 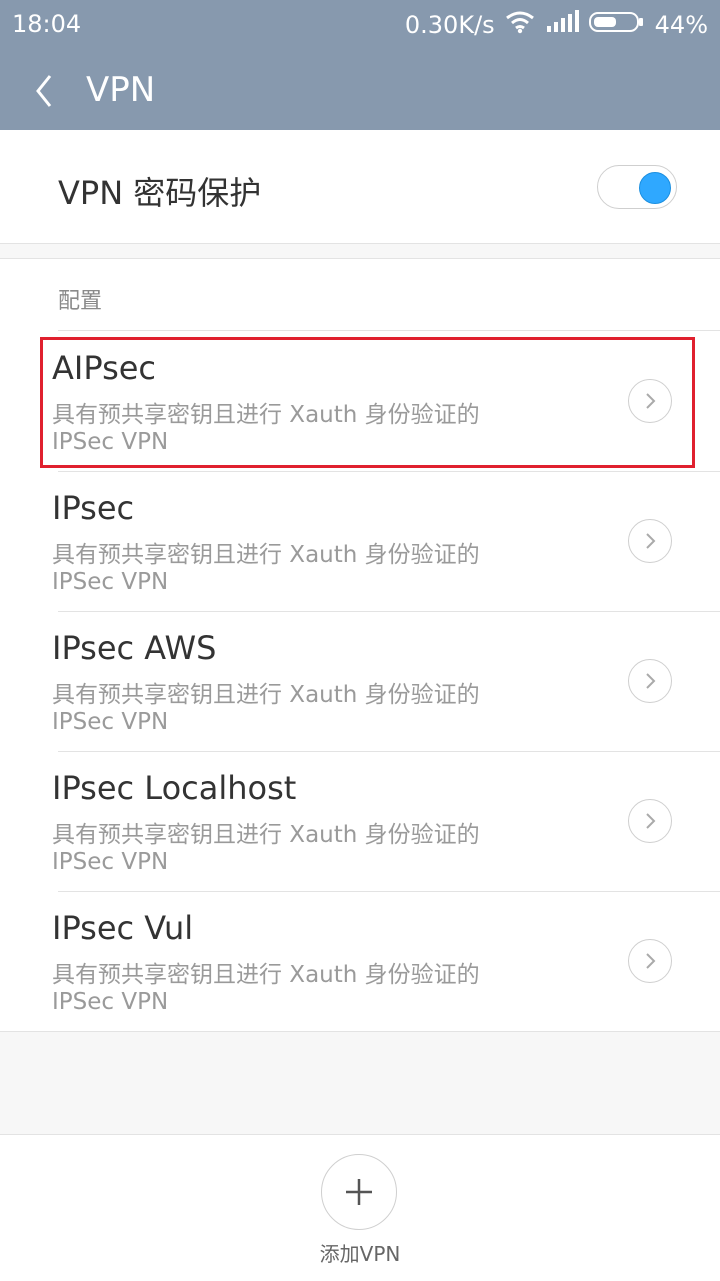 I want to click on back-chevron-icon, so click(x=45, y=91).